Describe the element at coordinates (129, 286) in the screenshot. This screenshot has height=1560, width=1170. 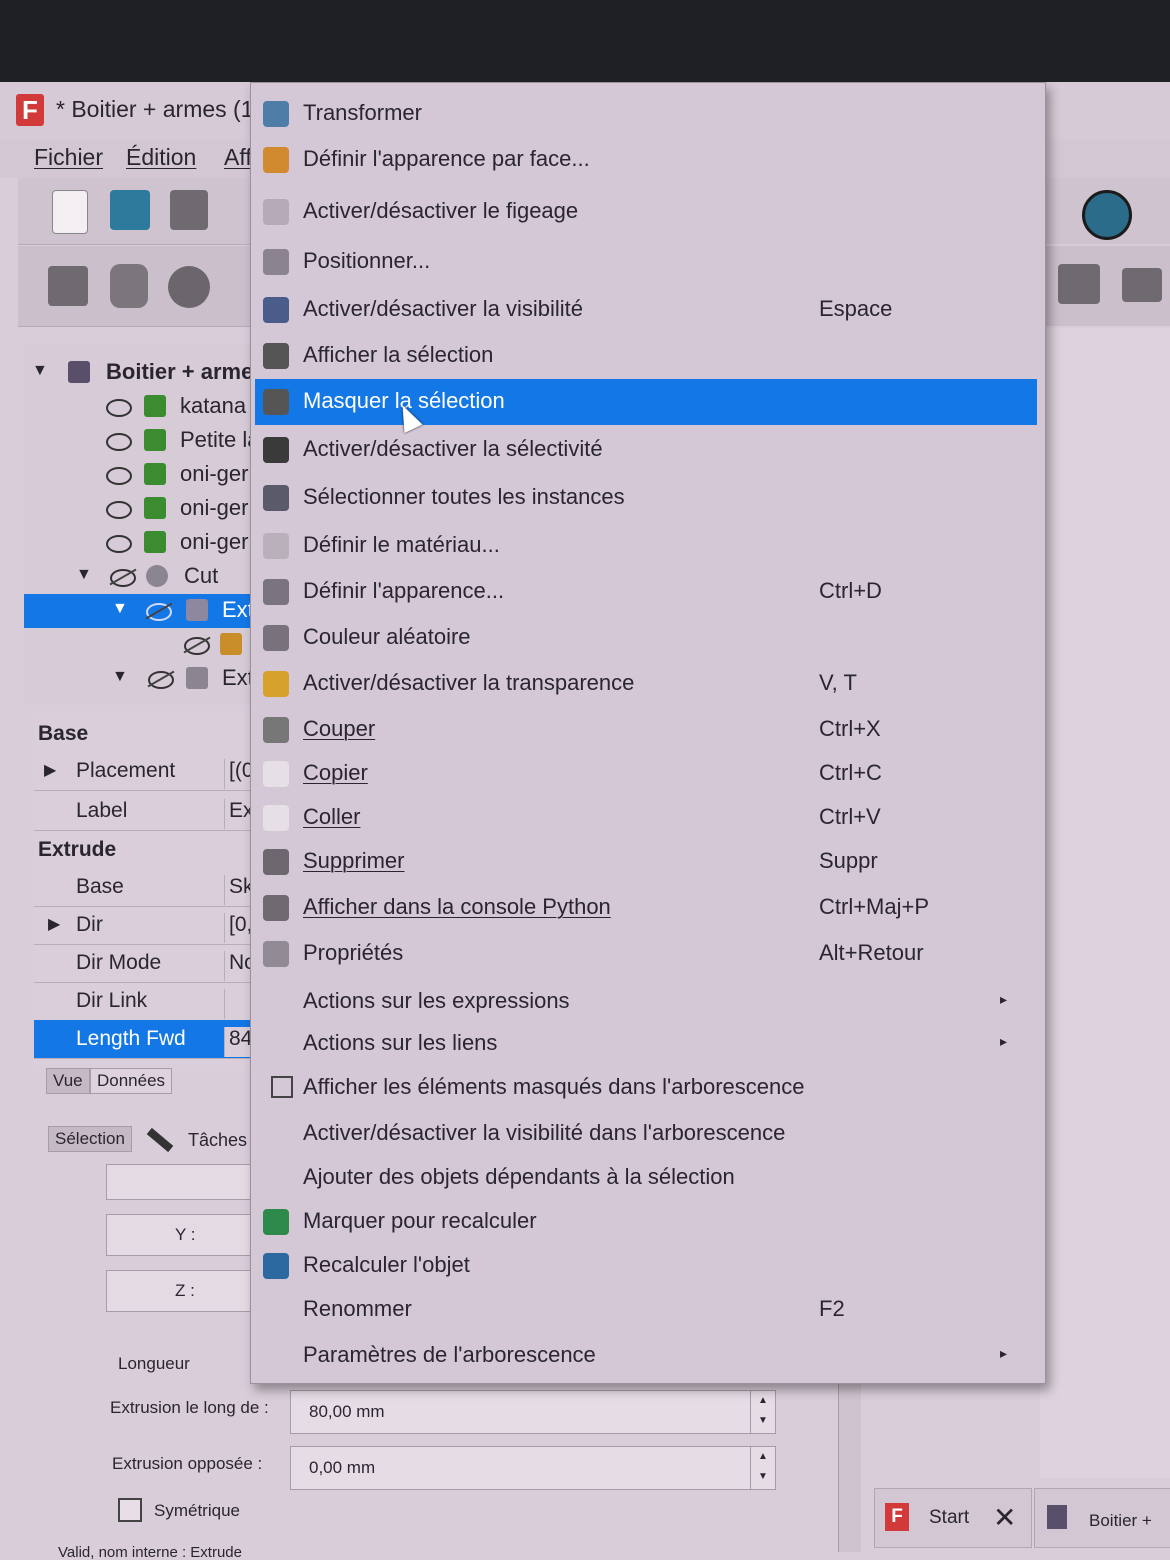
I see `cylinder-icon` at that location.